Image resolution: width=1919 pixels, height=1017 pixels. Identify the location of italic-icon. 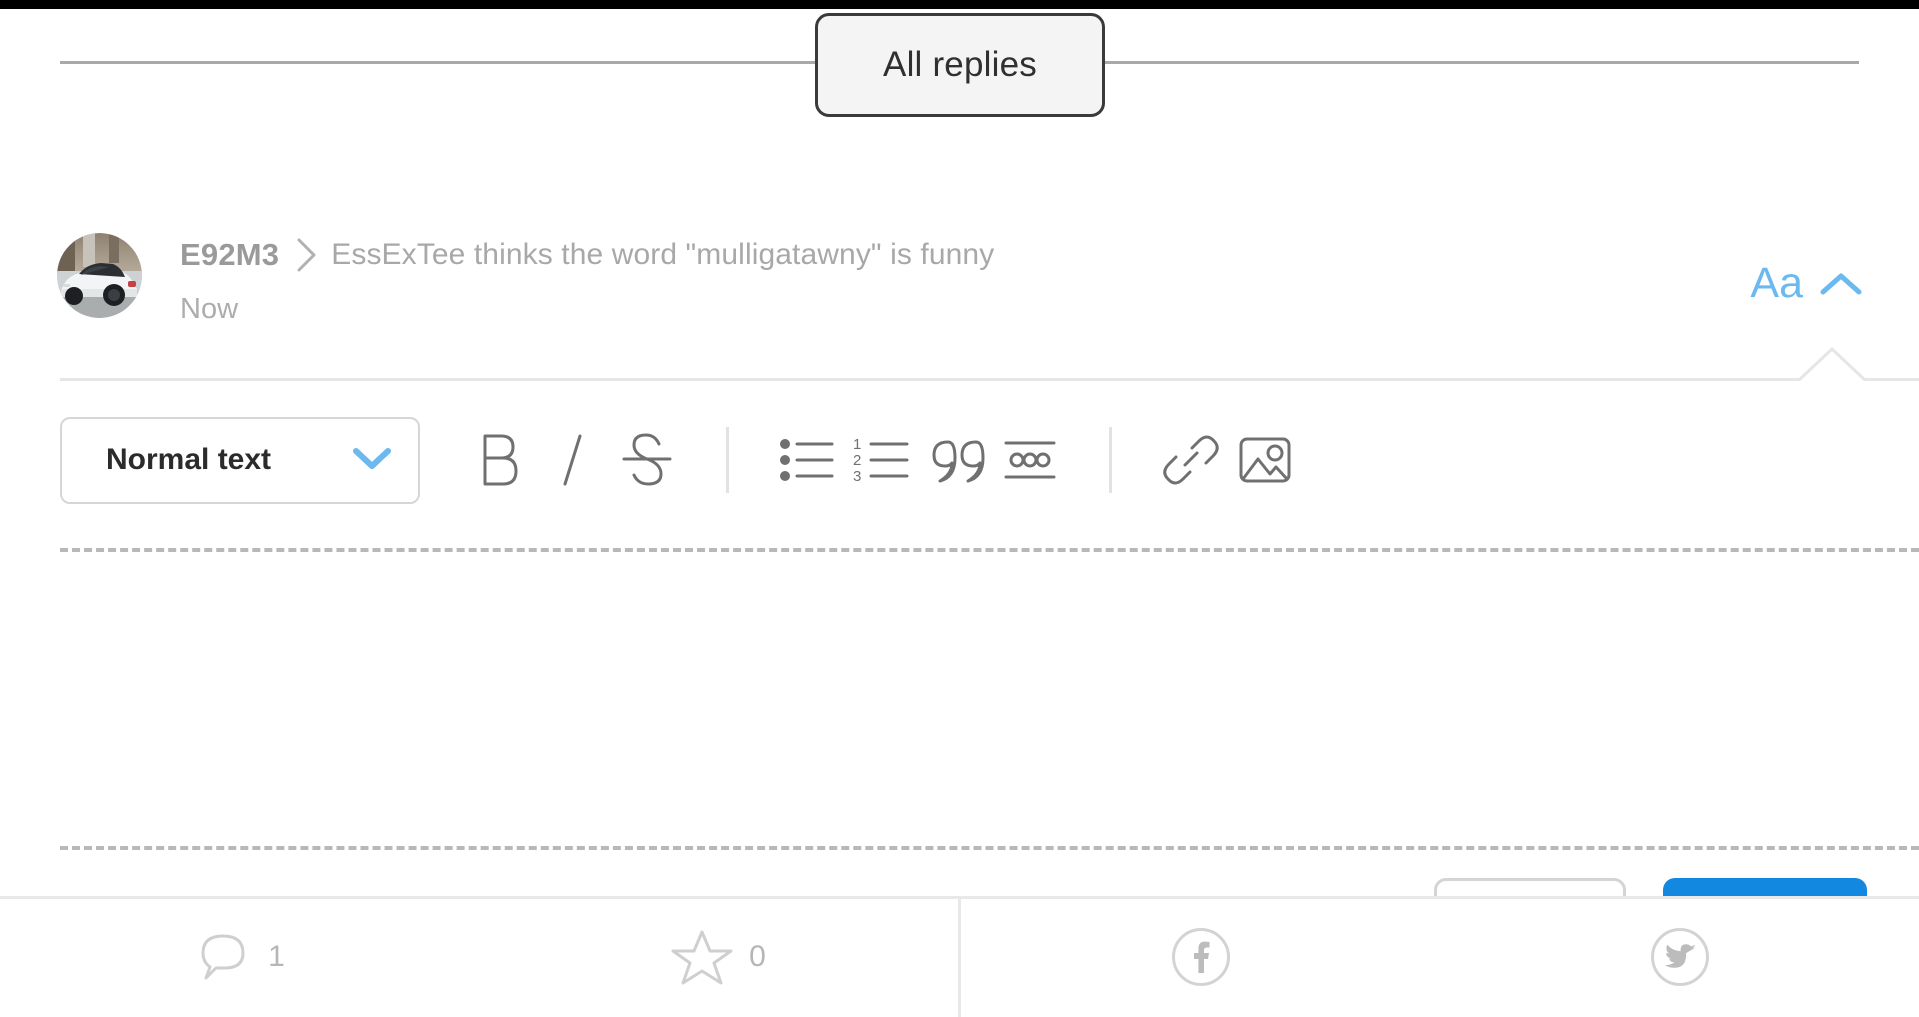
(572, 460).